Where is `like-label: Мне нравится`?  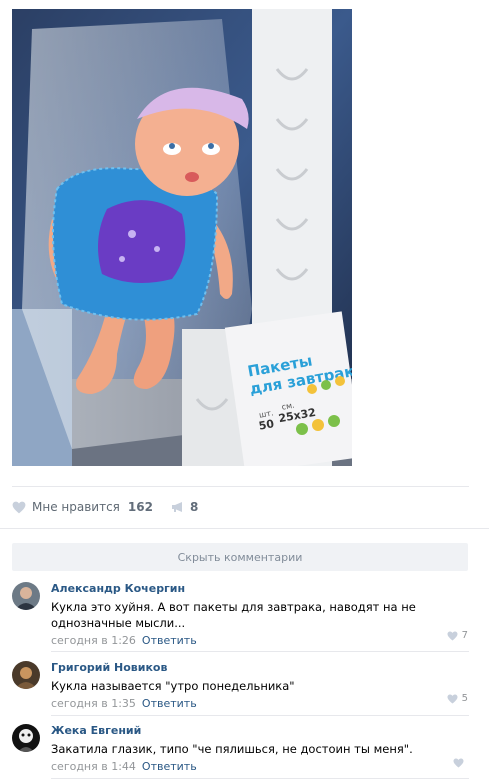
like-label: Мне нравится is located at coordinates (76, 507).